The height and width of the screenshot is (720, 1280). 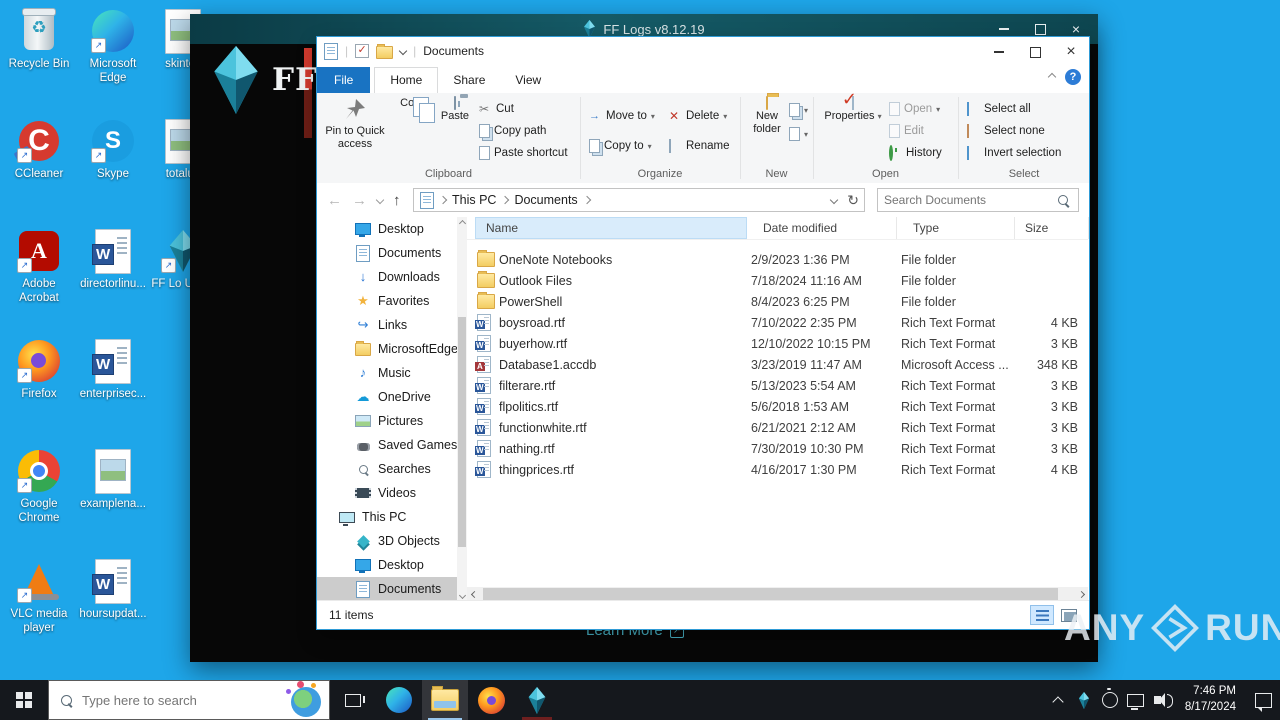 I want to click on select-none-button: Select none, so click(x=1006, y=131).